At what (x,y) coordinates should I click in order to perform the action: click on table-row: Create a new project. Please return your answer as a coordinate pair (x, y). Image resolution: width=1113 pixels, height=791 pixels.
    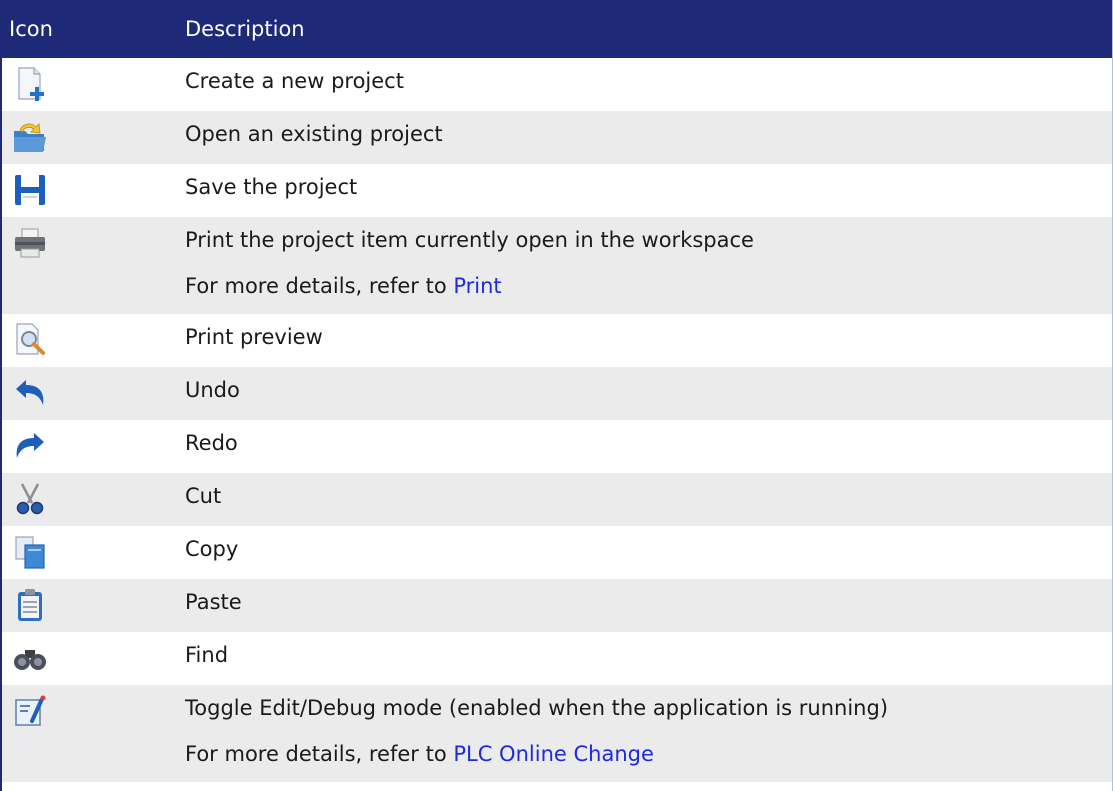
    Looking at the image, I should click on (557, 84).